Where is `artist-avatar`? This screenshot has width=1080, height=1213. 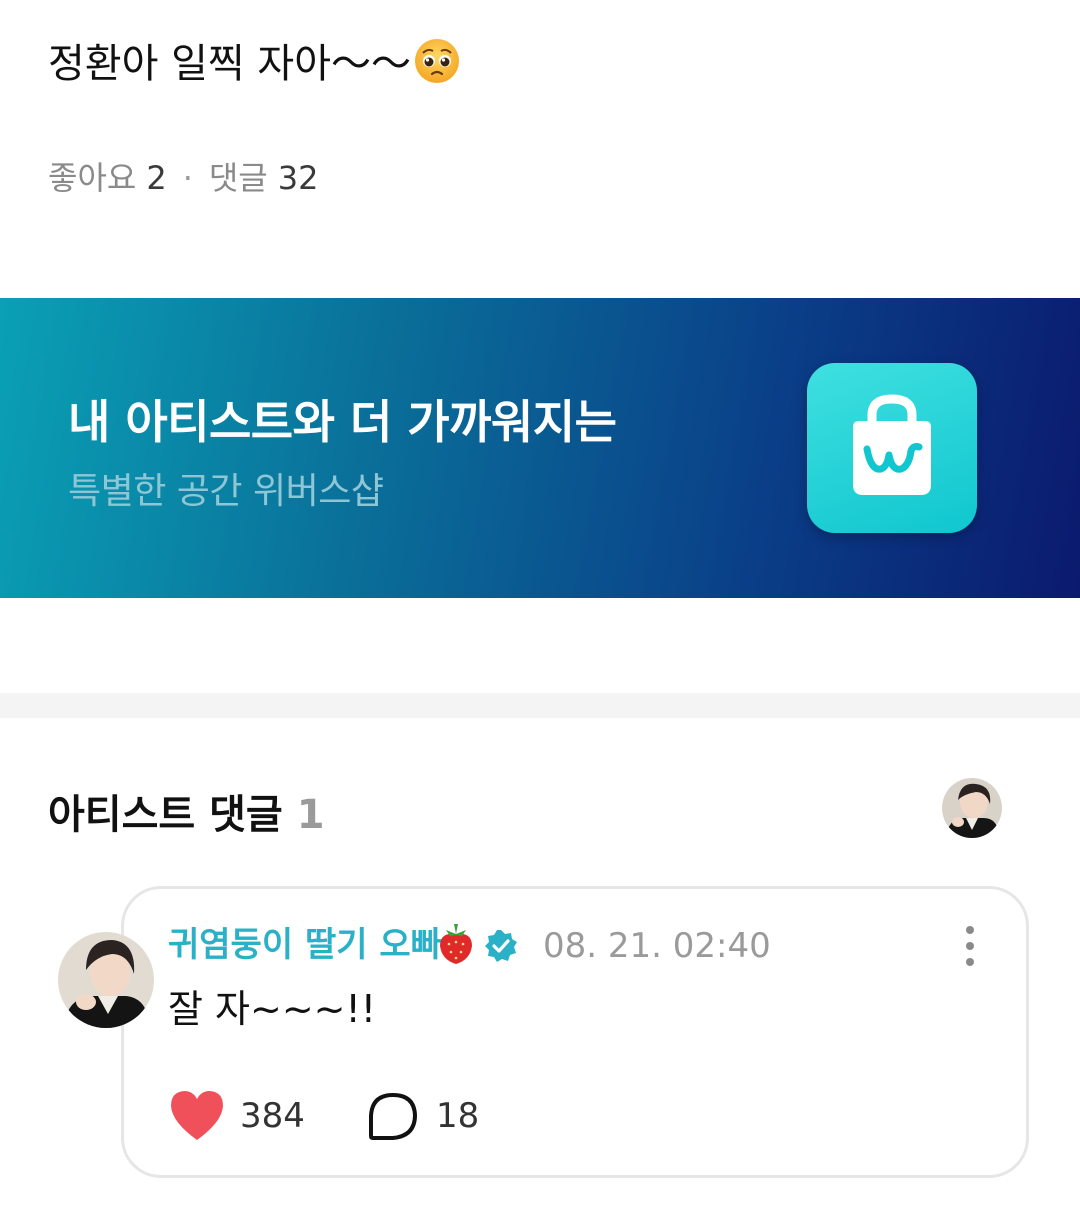 artist-avatar is located at coordinates (972, 808).